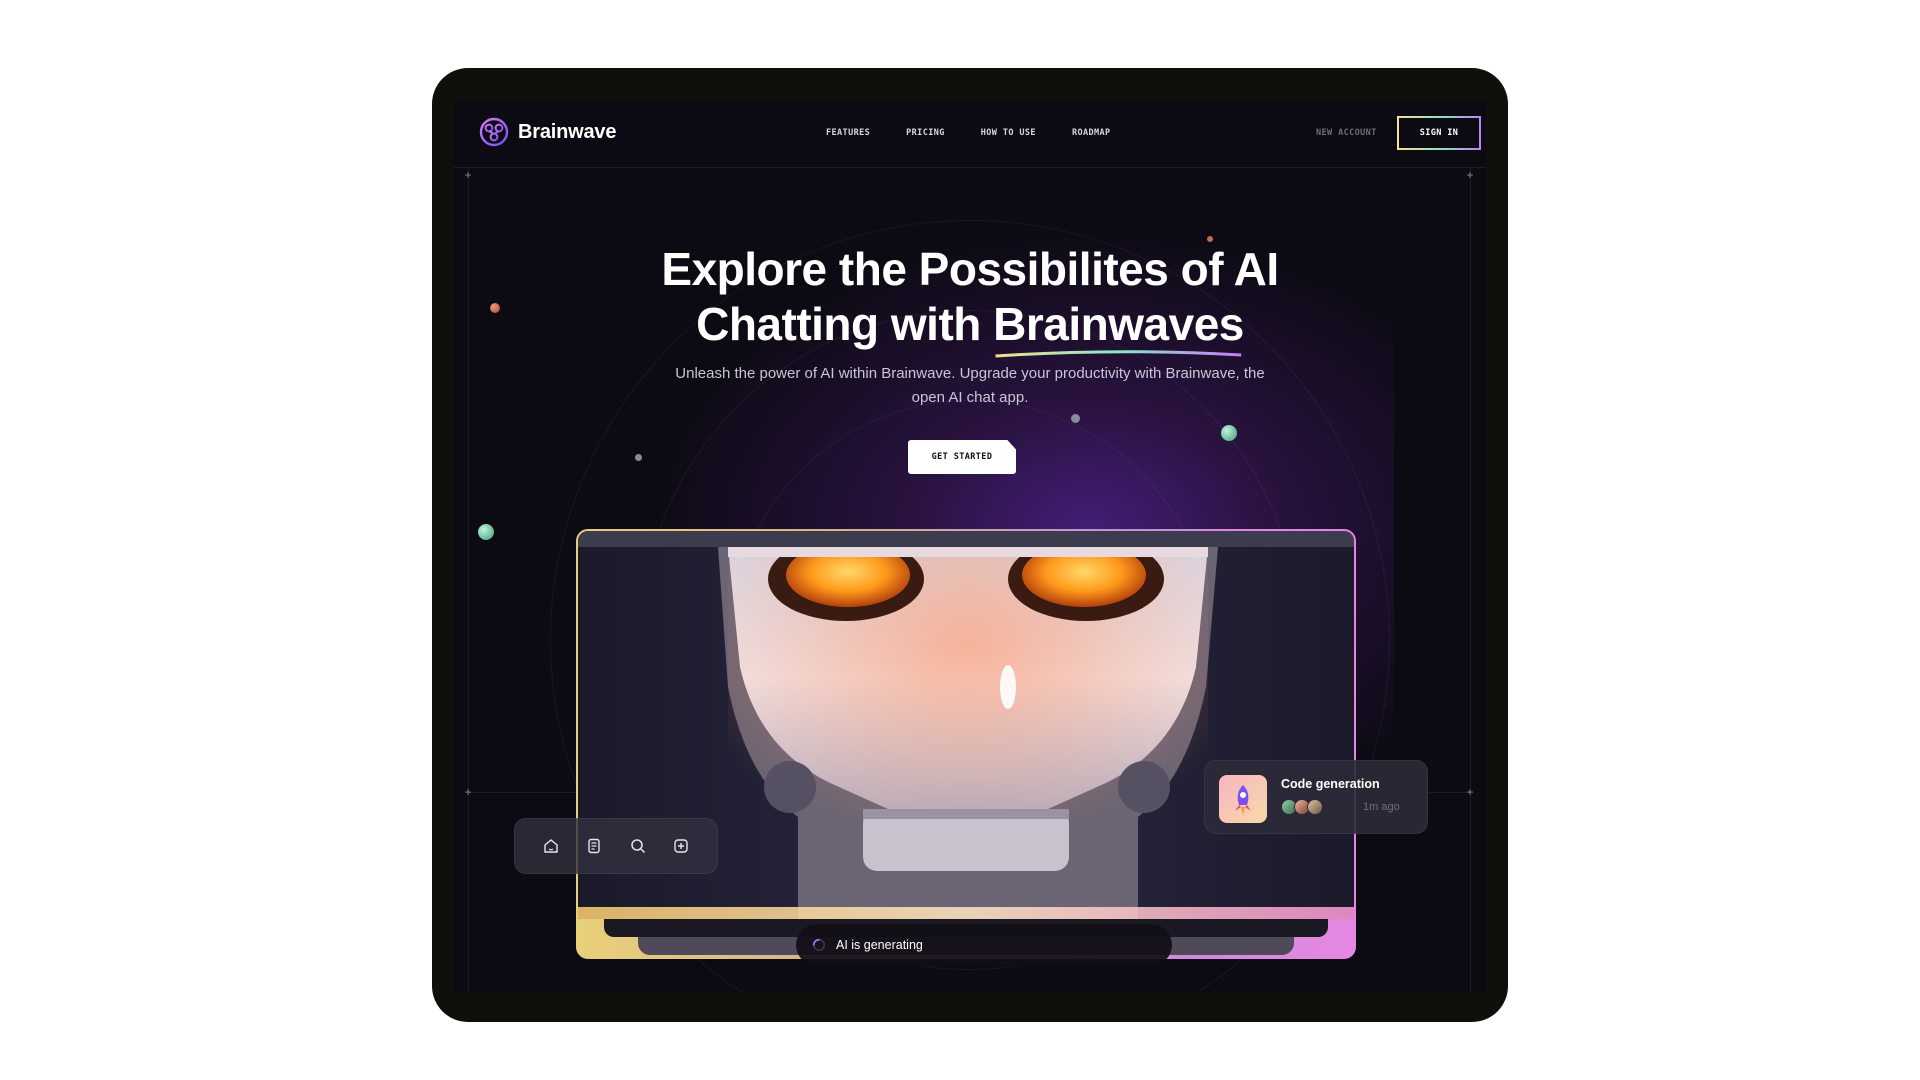 The image size is (1920, 1080). What do you see at coordinates (1008, 133) in the screenshot?
I see `nav-link-how-to-use: HOW TO USE` at bounding box center [1008, 133].